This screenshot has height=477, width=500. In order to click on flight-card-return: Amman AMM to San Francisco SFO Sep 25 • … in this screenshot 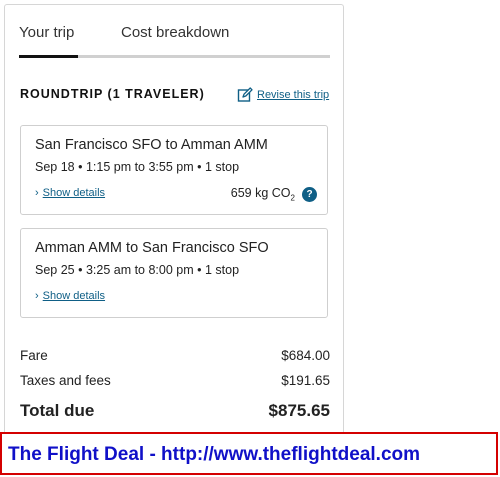, I will do `click(174, 273)`.